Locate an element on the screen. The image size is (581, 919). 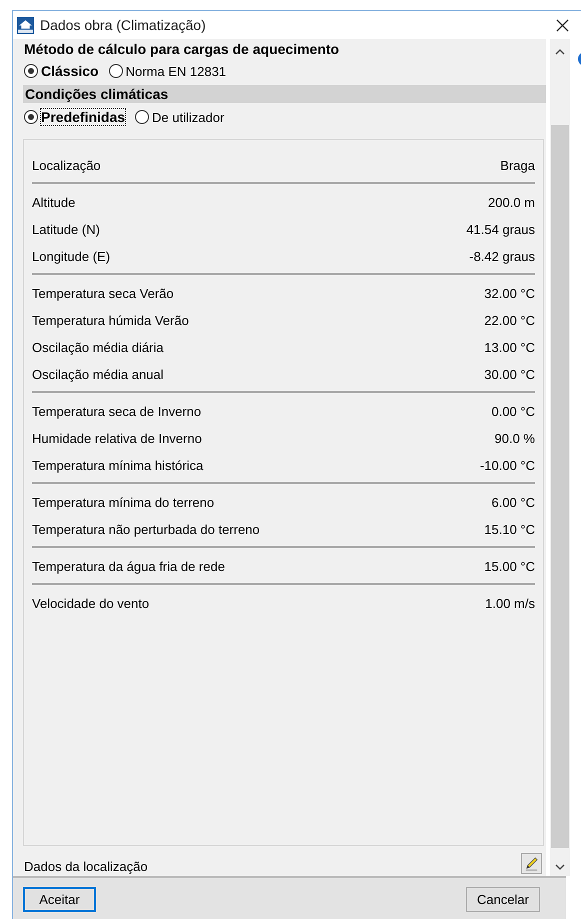
section-header: Condições climáticas is located at coordinates (284, 94).